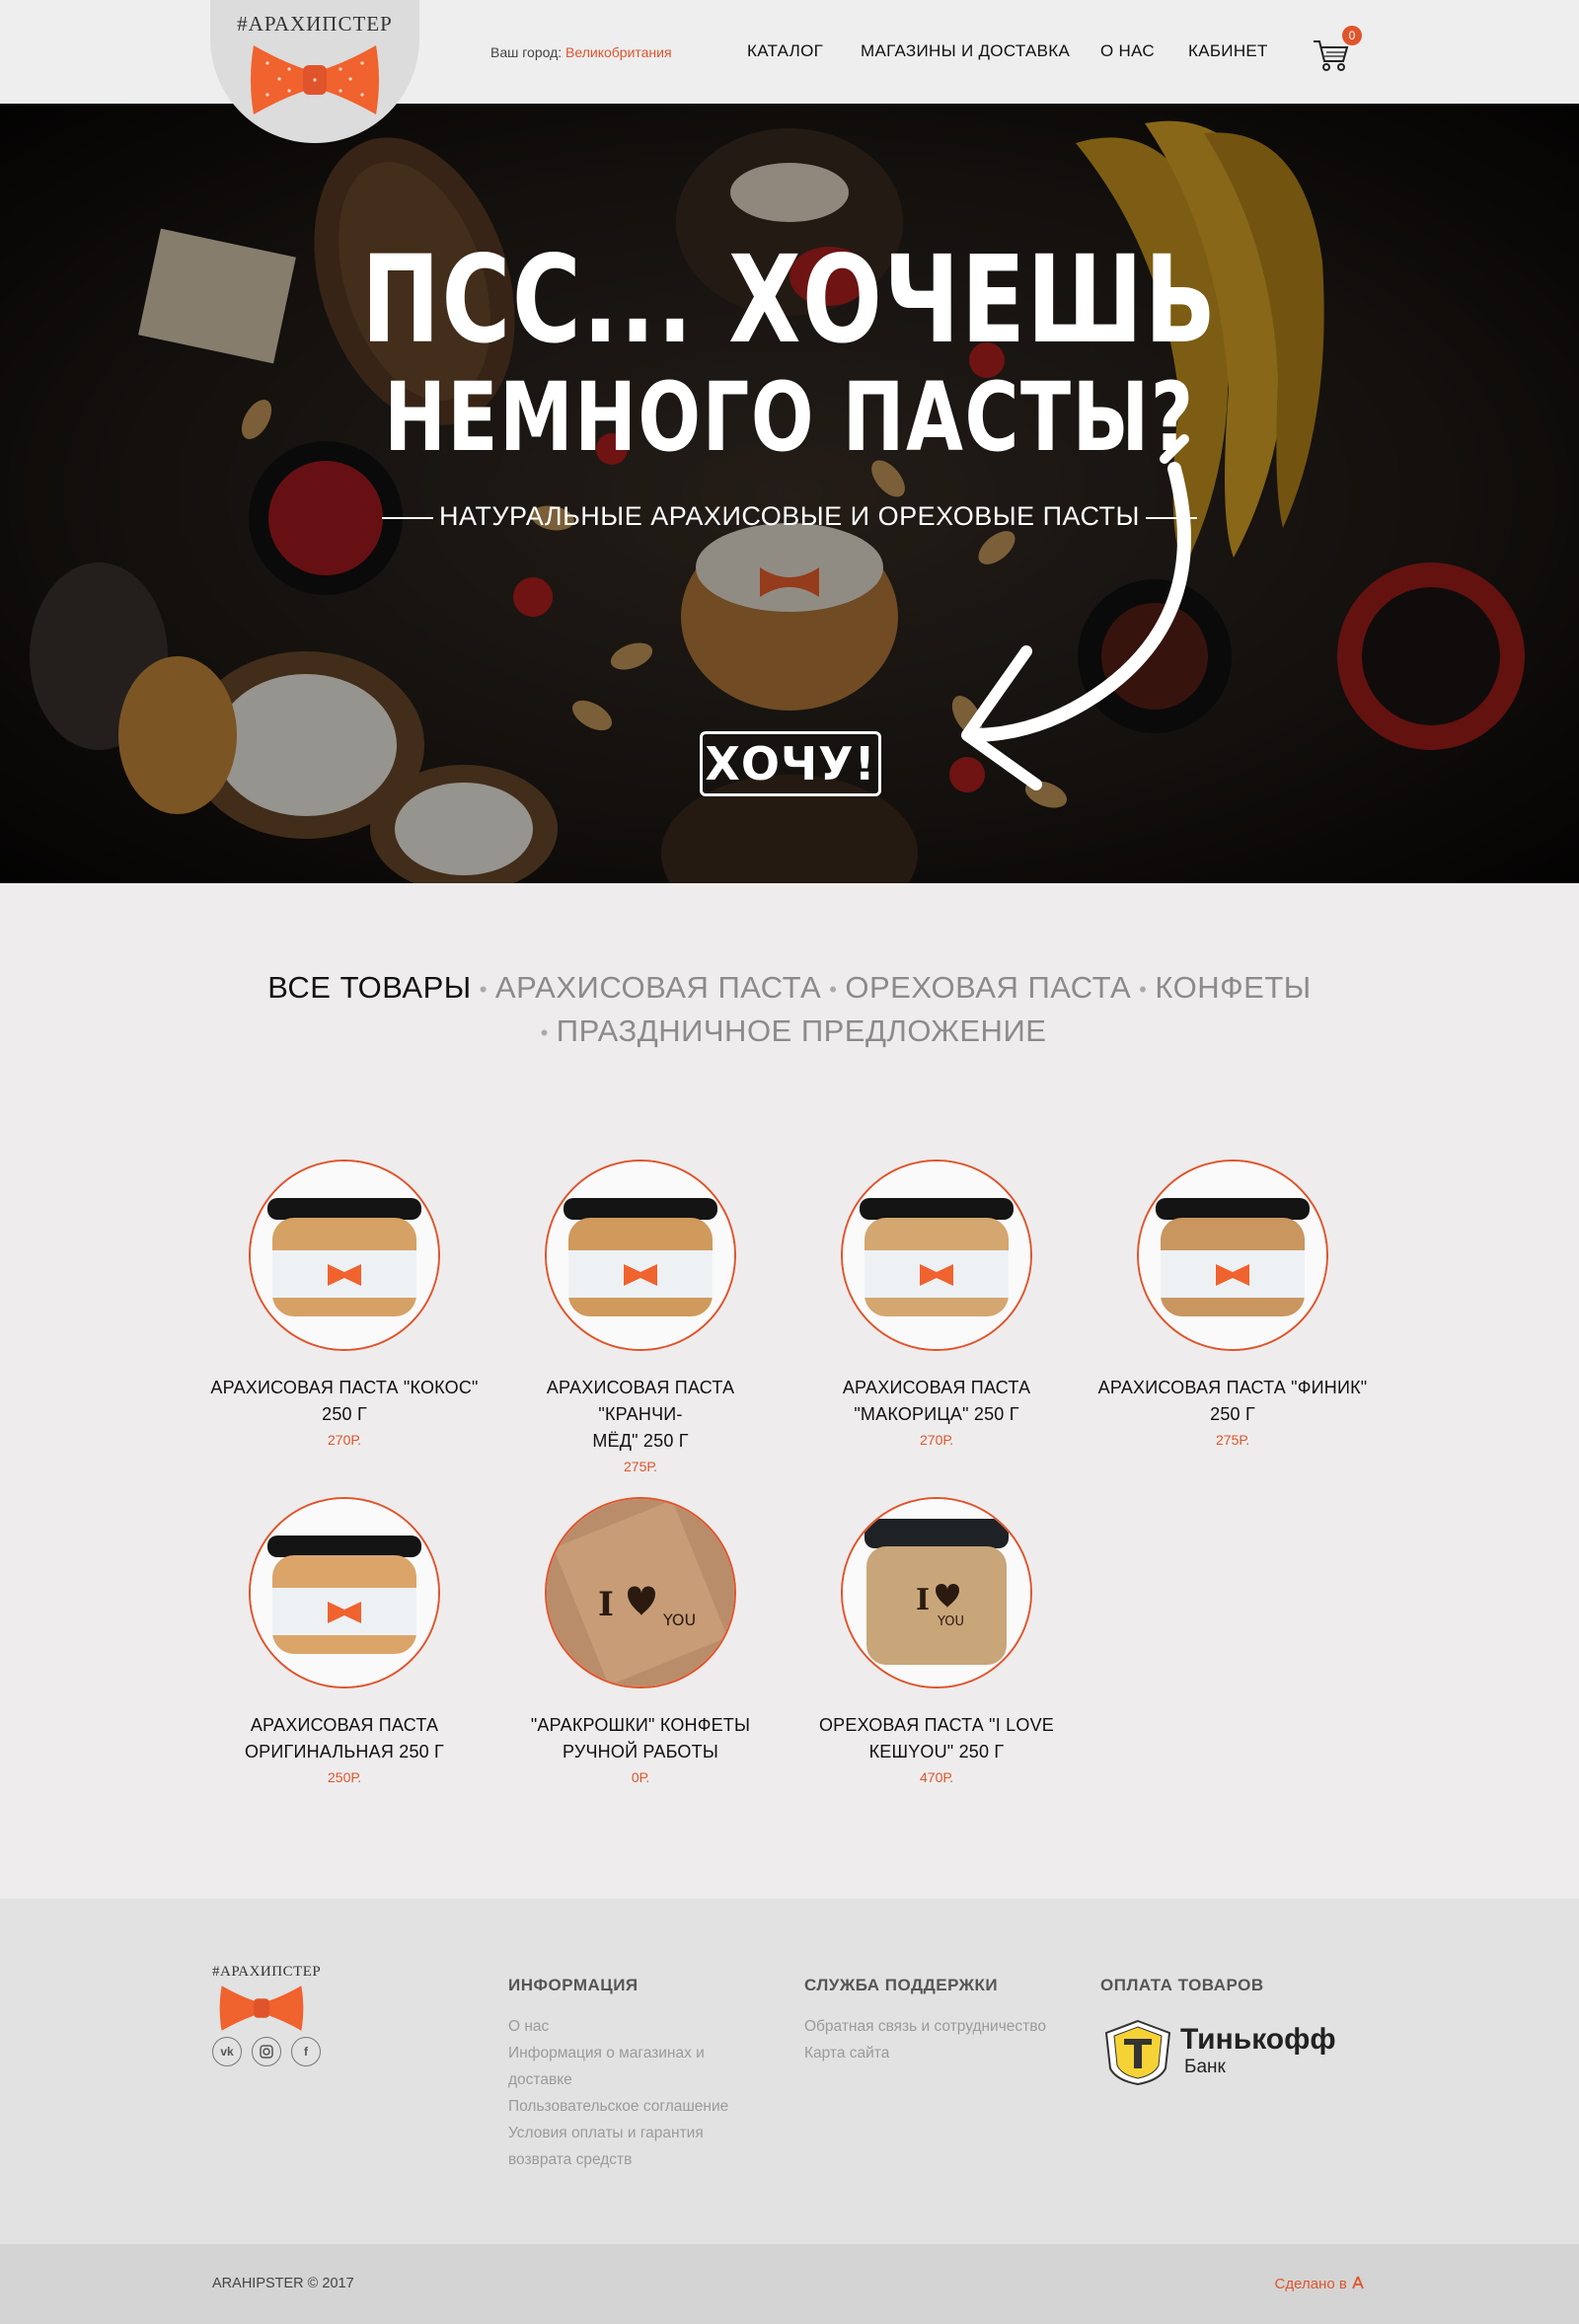  Describe the element at coordinates (344, 1777) in the screenshot. I see `product-price: 250Р.` at that location.